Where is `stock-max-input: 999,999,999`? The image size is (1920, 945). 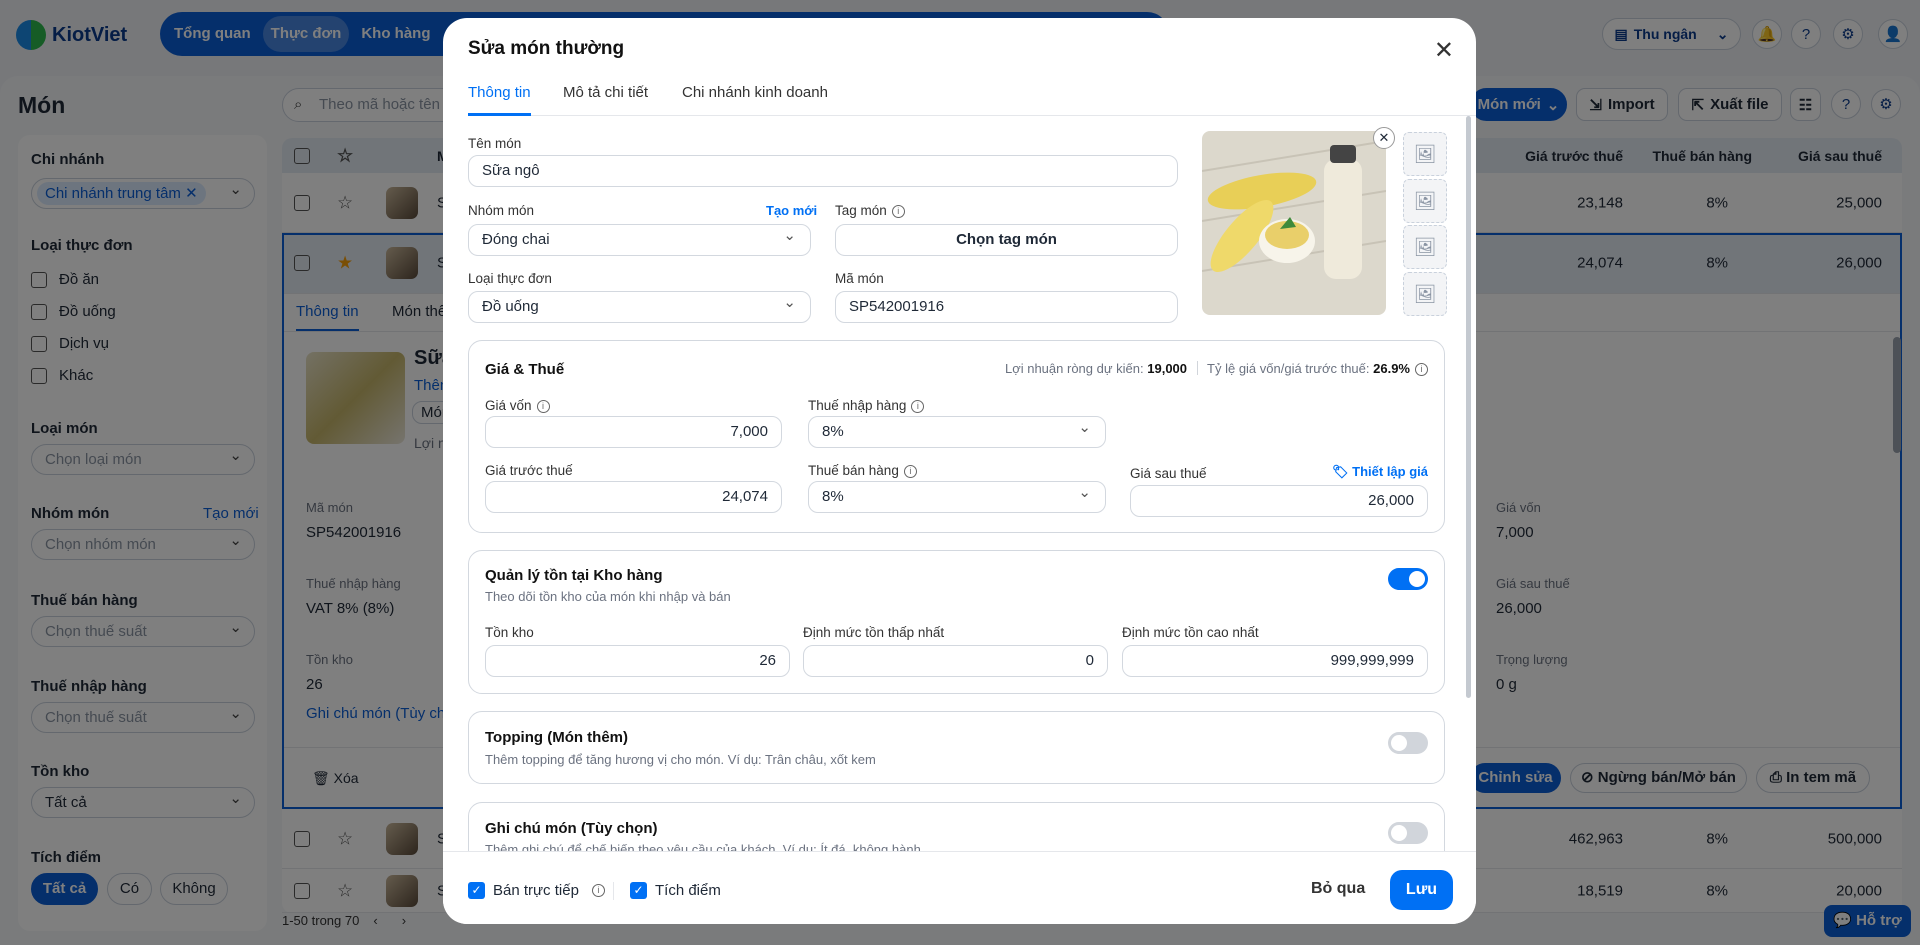
stock-max-input: 999,999,999 is located at coordinates (1275, 661).